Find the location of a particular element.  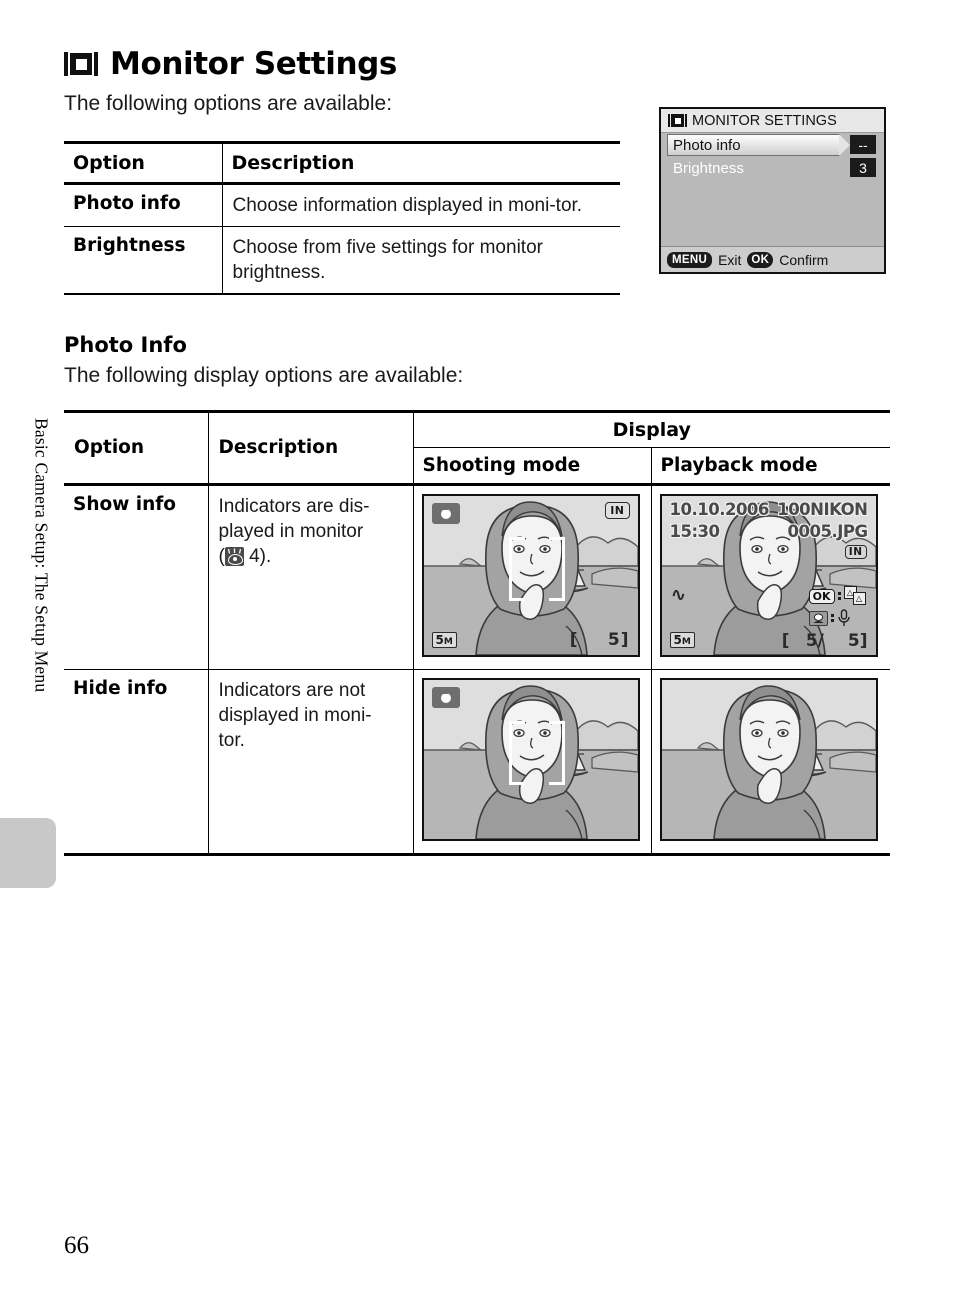

page-number: 66 is located at coordinates (76, 1245).